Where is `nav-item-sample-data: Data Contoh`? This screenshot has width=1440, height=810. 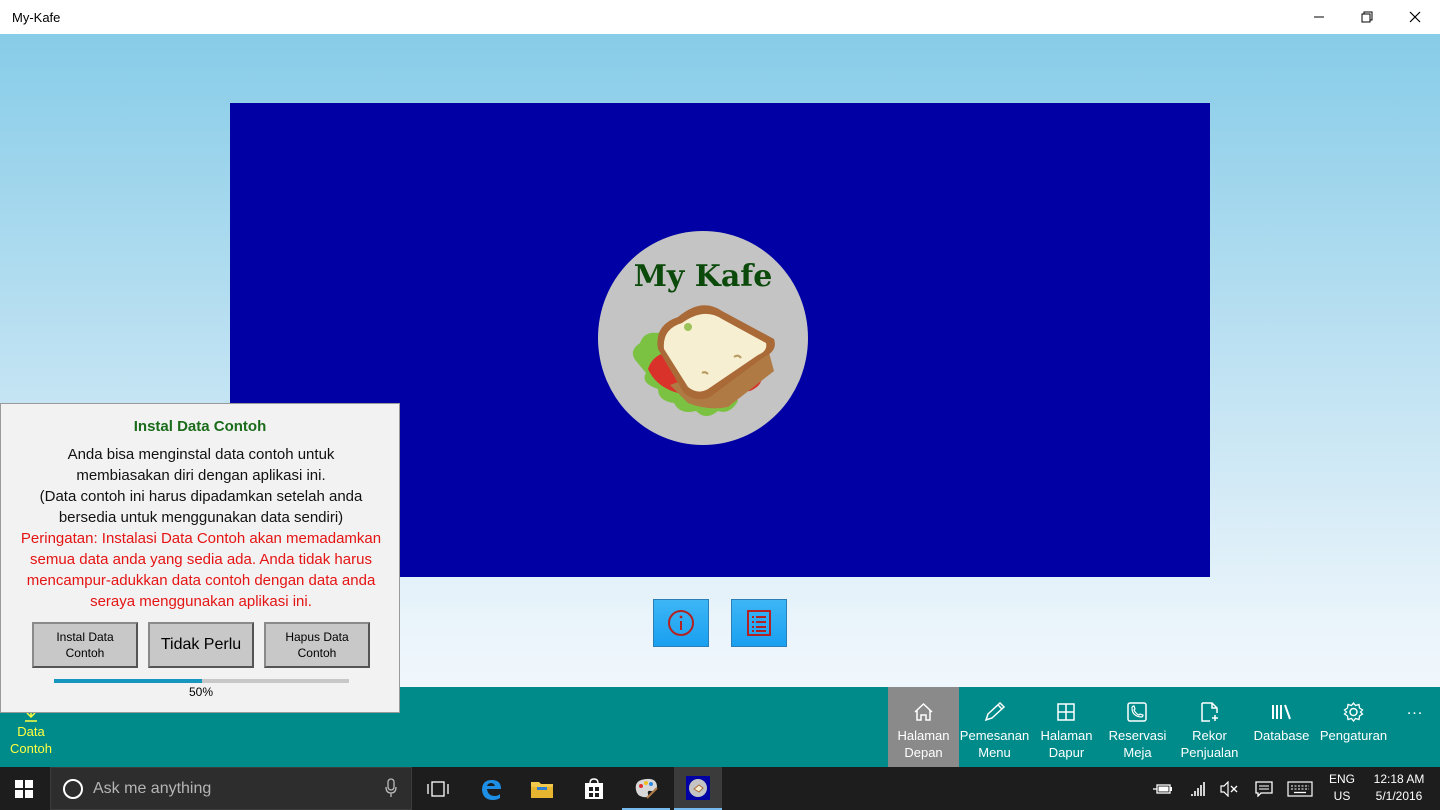 nav-item-sample-data: Data Contoh is located at coordinates (31, 732).